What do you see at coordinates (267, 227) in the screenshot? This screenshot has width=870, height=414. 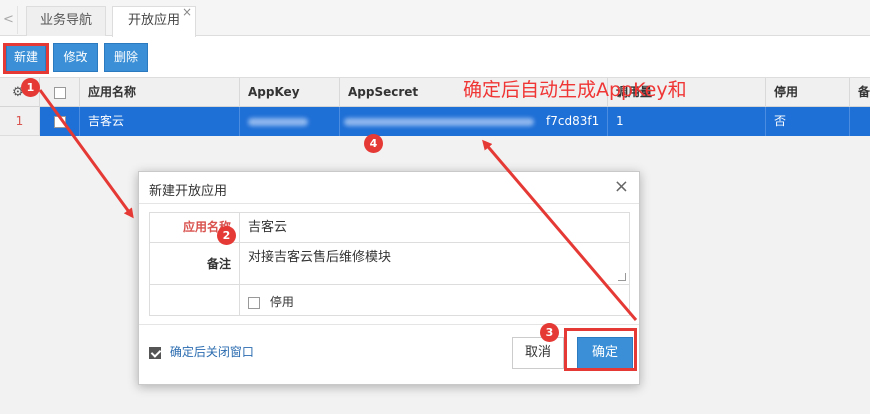 I see `name-input: 吉客云` at bounding box center [267, 227].